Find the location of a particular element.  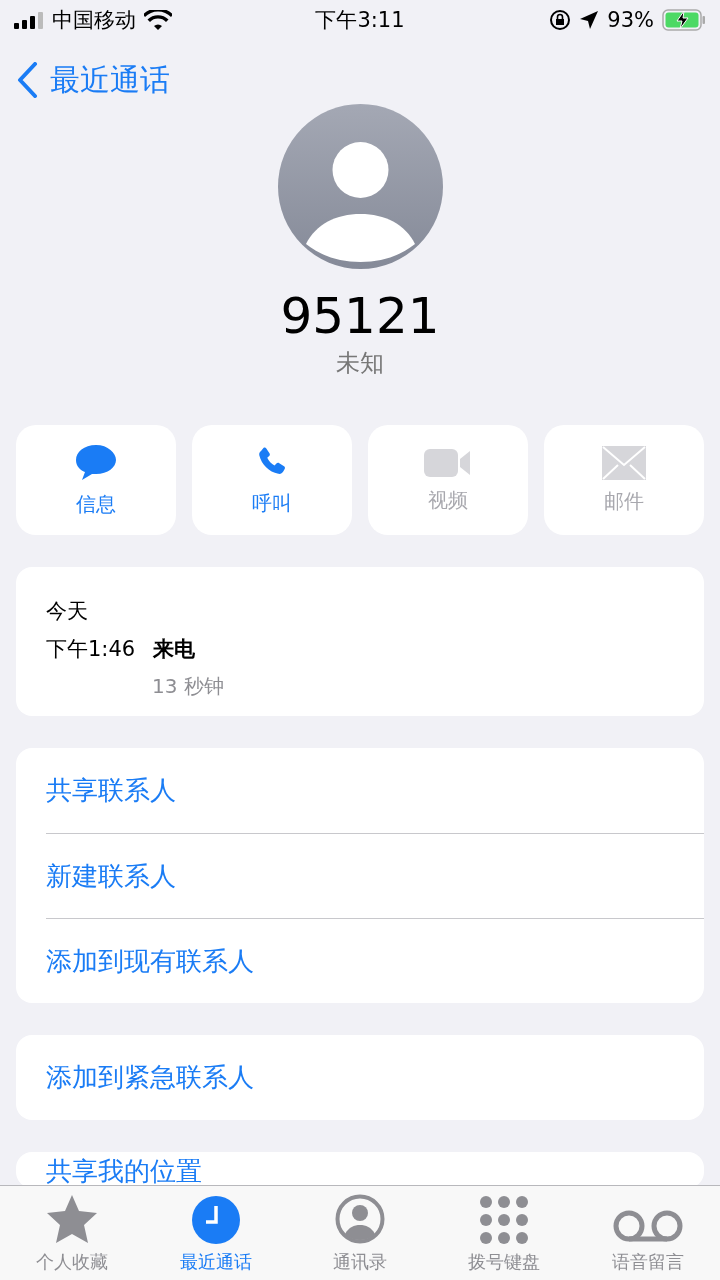

chevron-left-icon is located at coordinates (27, 80).